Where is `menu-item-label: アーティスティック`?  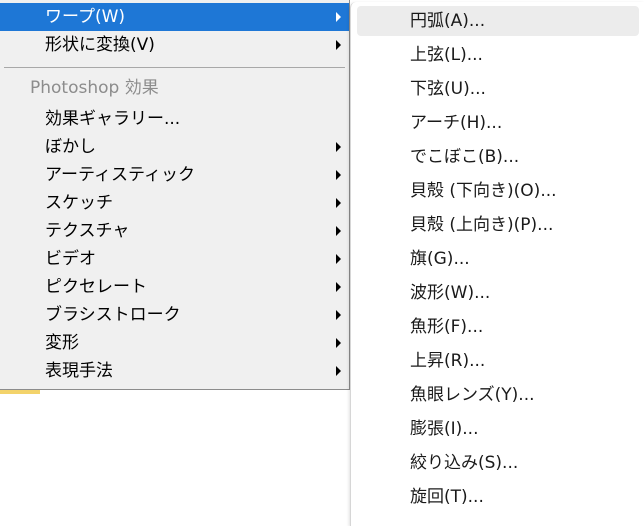 menu-item-label: アーティスティック is located at coordinates (120, 175).